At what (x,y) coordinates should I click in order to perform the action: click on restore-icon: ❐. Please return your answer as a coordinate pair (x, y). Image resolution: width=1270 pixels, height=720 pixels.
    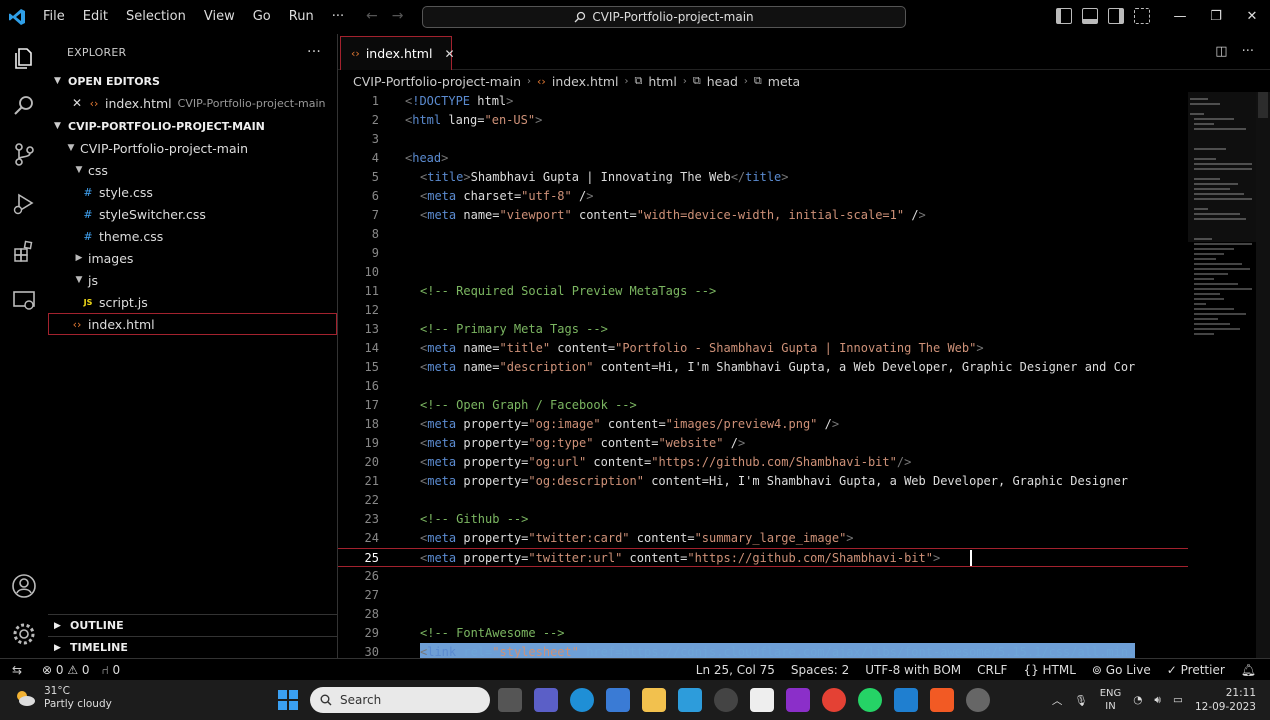
    Looking at the image, I should click on (1216, 17).